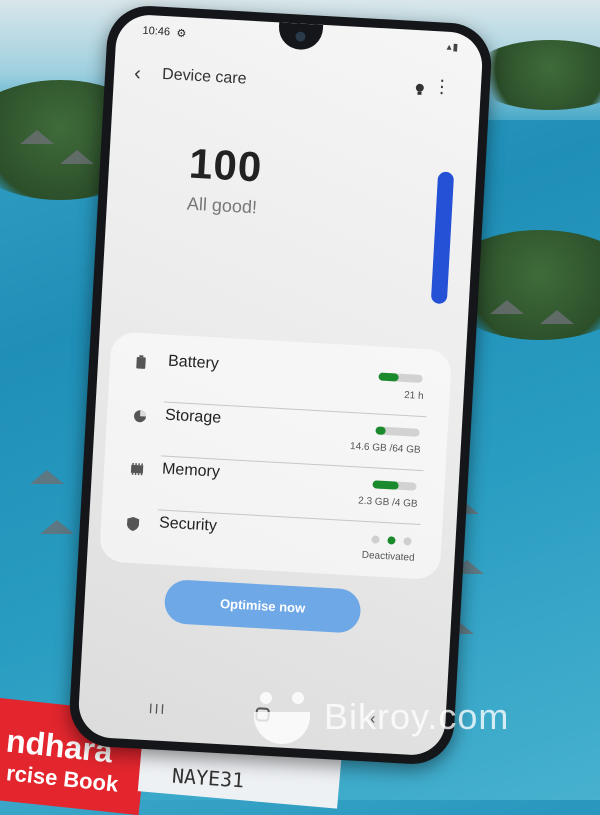 The image size is (600, 815). Describe the element at coordinates (388, 556) in the screenshot. I see `item-value: Deactivated` at that location.